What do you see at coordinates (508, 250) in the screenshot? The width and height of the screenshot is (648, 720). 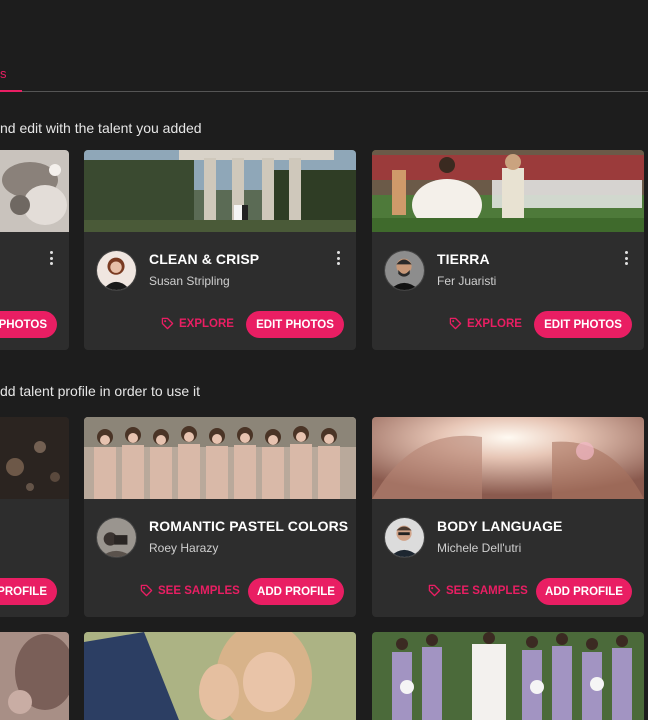 I see `talent-card: TIERRA Fer Juaristi EXPLORE EDIT PHOTOS` at bounding box center [508, 250].